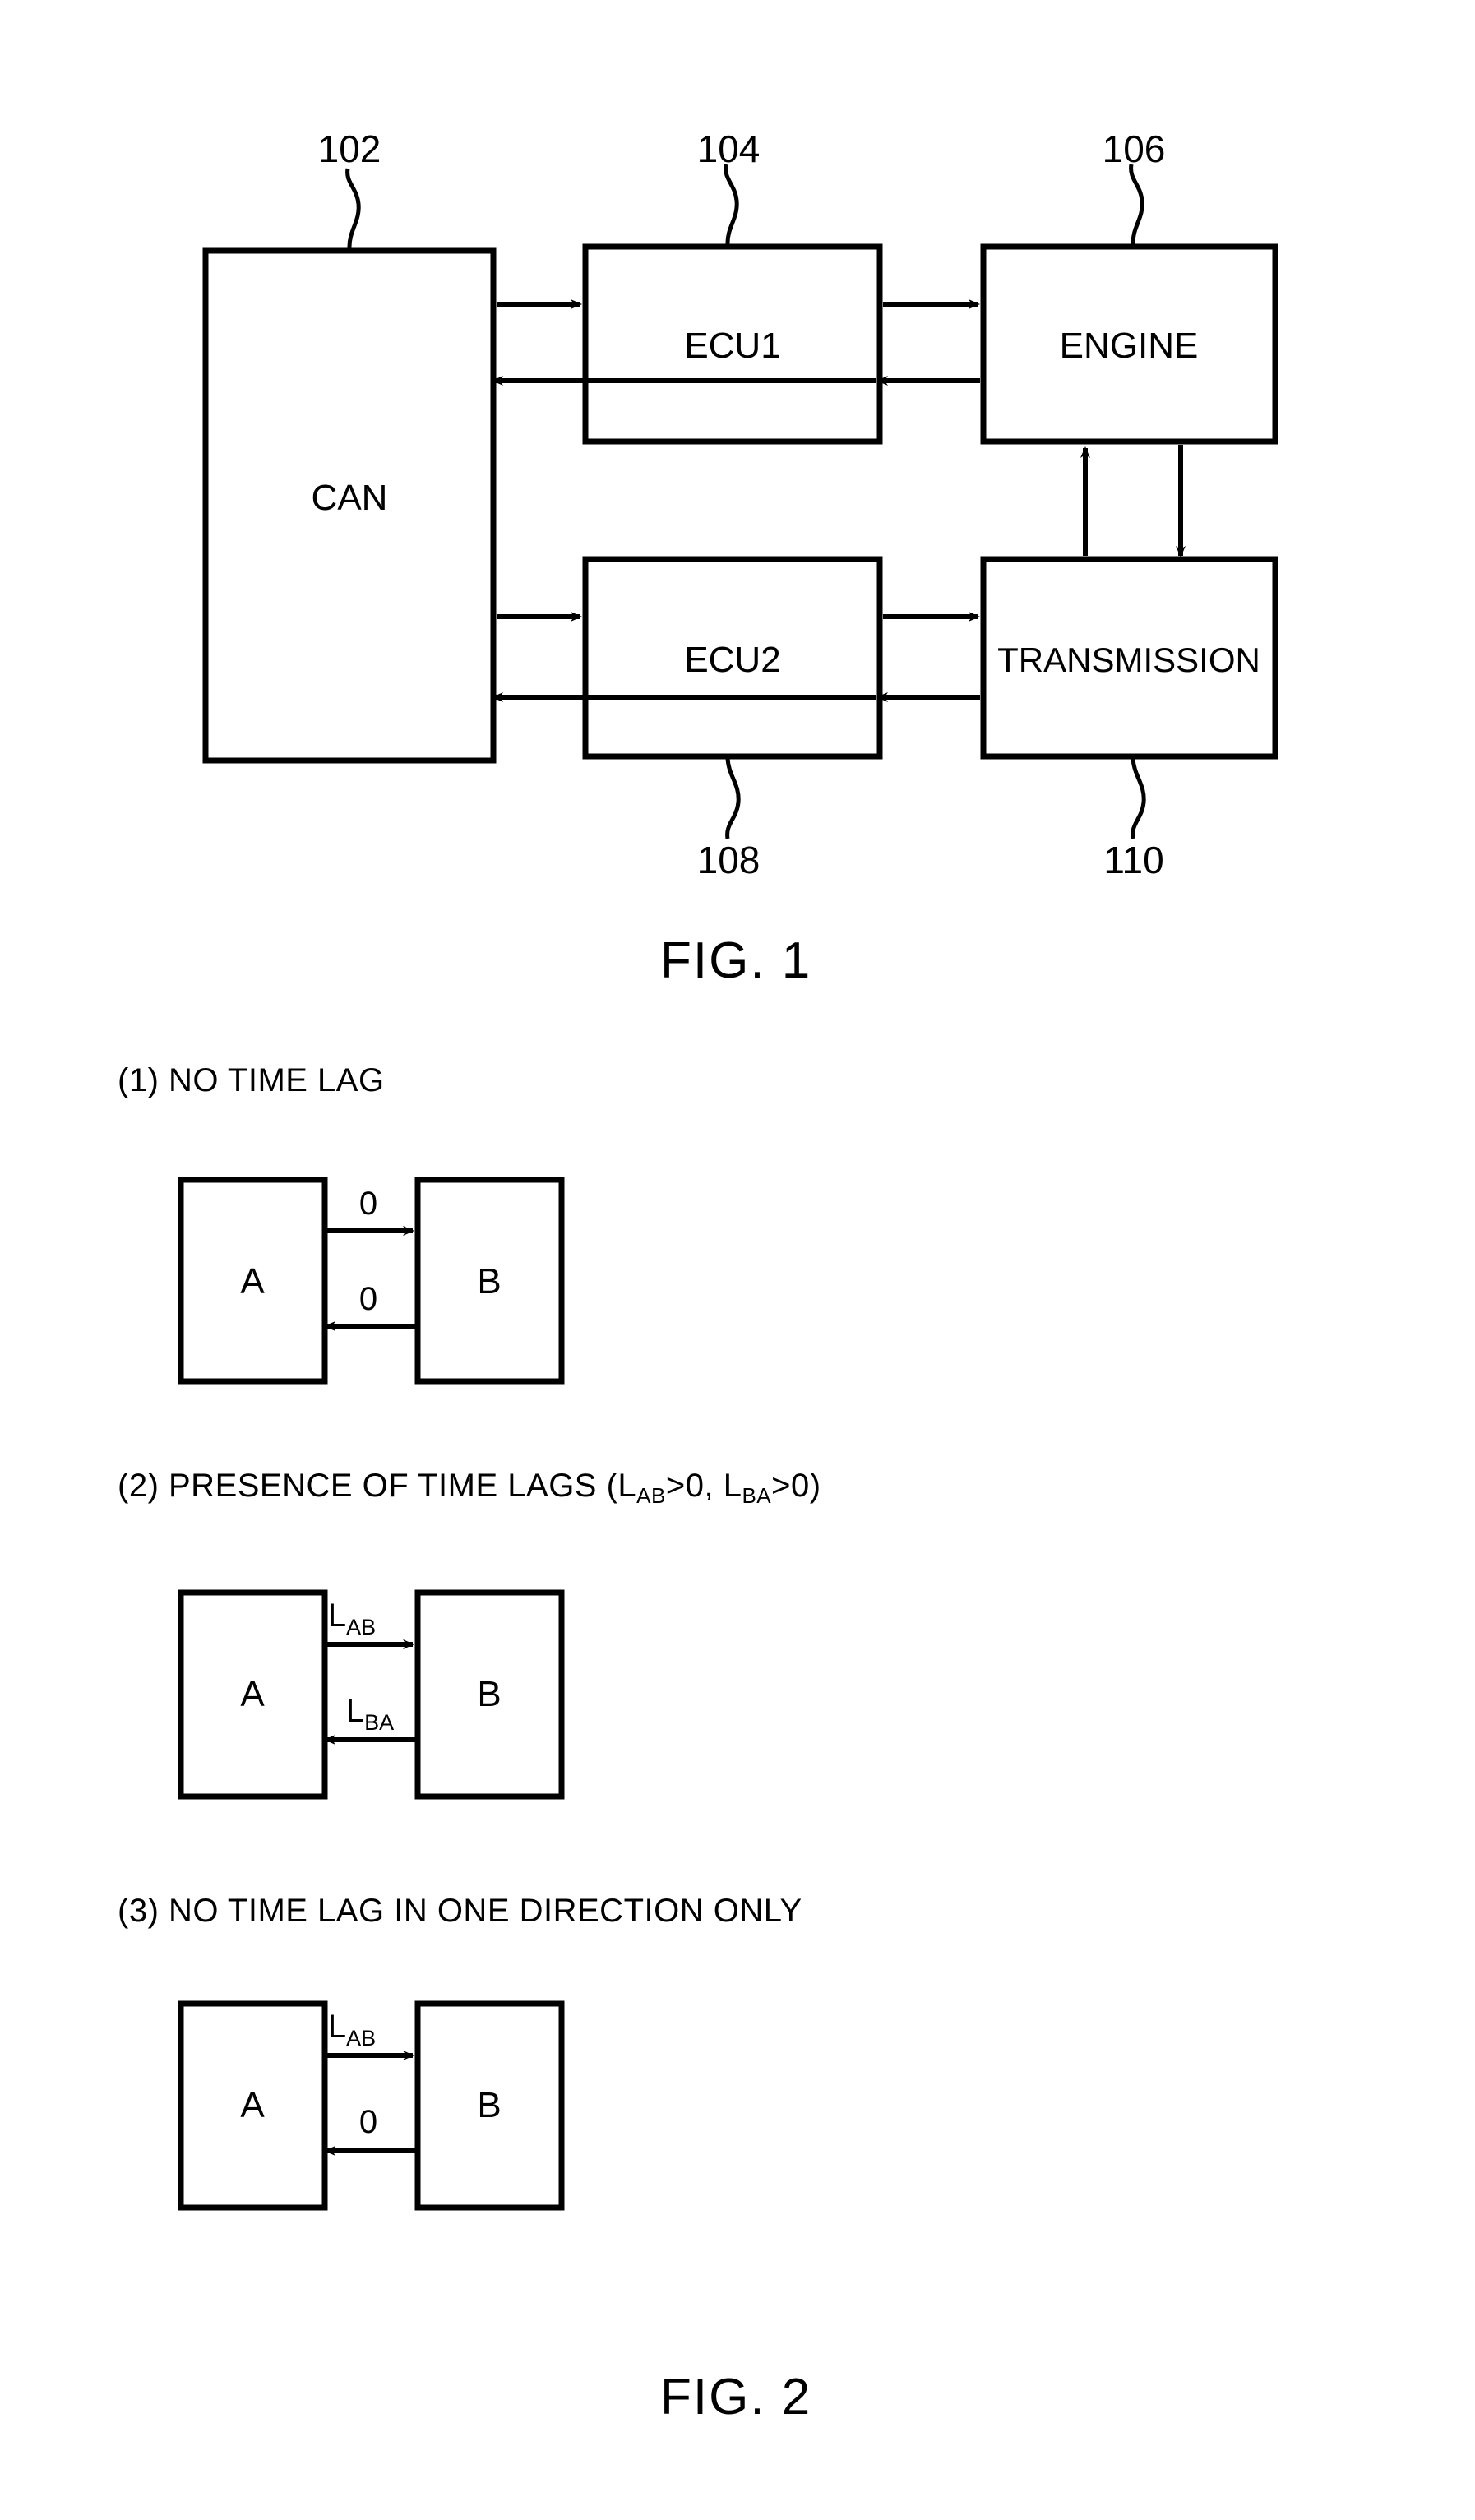 This screenshot has height=2520, width=1475. Describe the element at coordinates (489, 1281) in the screenshot. I see `block-b-label-section-1: B` at that location.